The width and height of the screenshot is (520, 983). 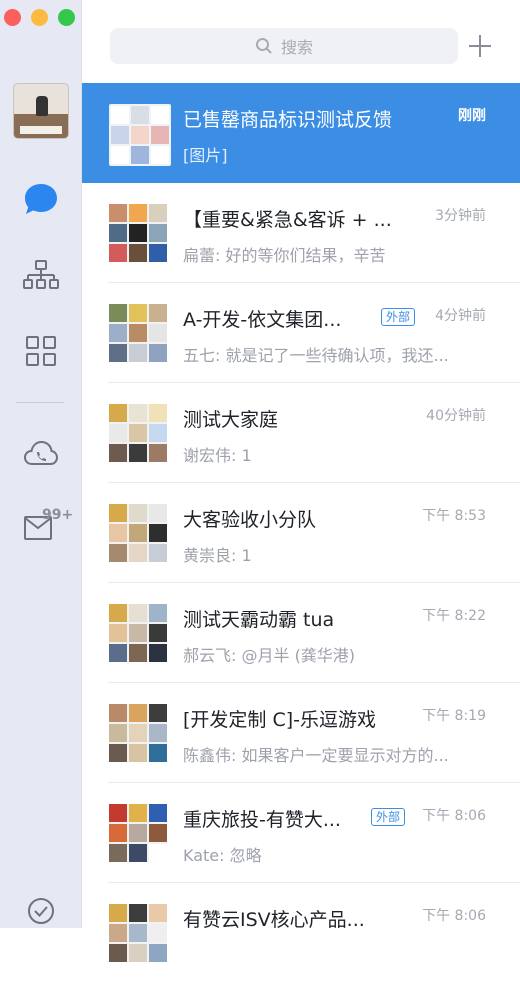 What do you see at coordinates (480, 46) in the screenshot?
I see `plus-icon` at bounding box center [480, 46].